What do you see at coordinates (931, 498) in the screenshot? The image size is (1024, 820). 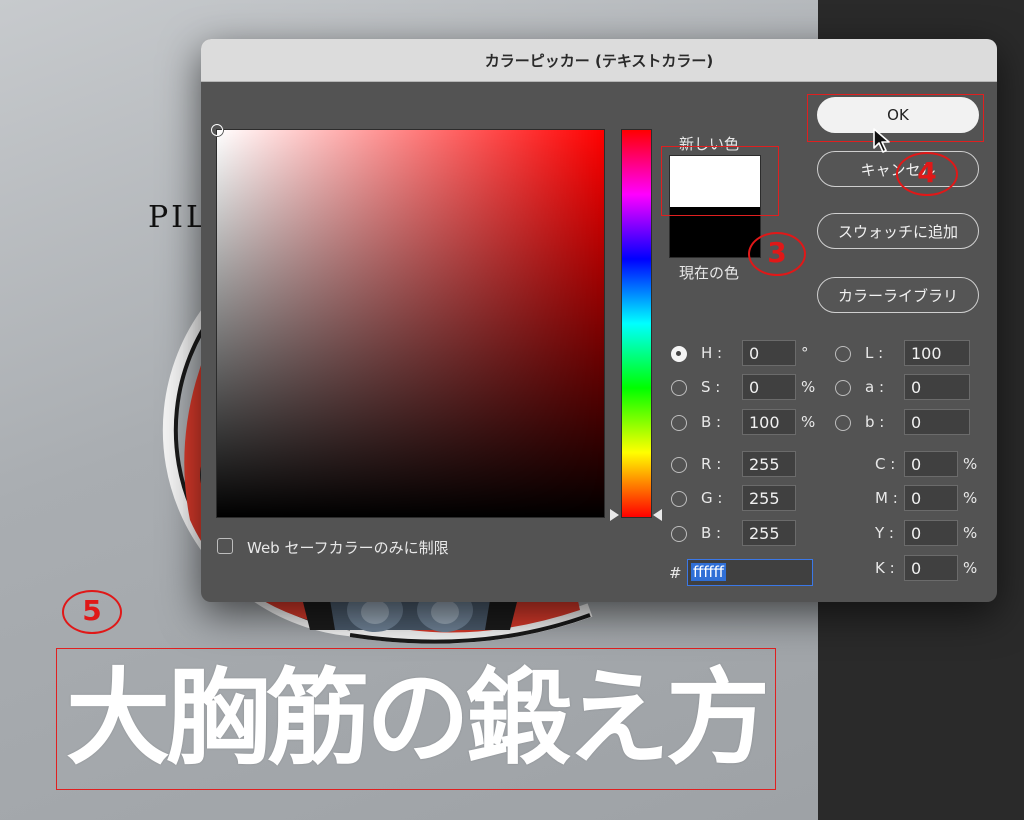 I see `magenta-field: 0` at bounding box center [931, 498].